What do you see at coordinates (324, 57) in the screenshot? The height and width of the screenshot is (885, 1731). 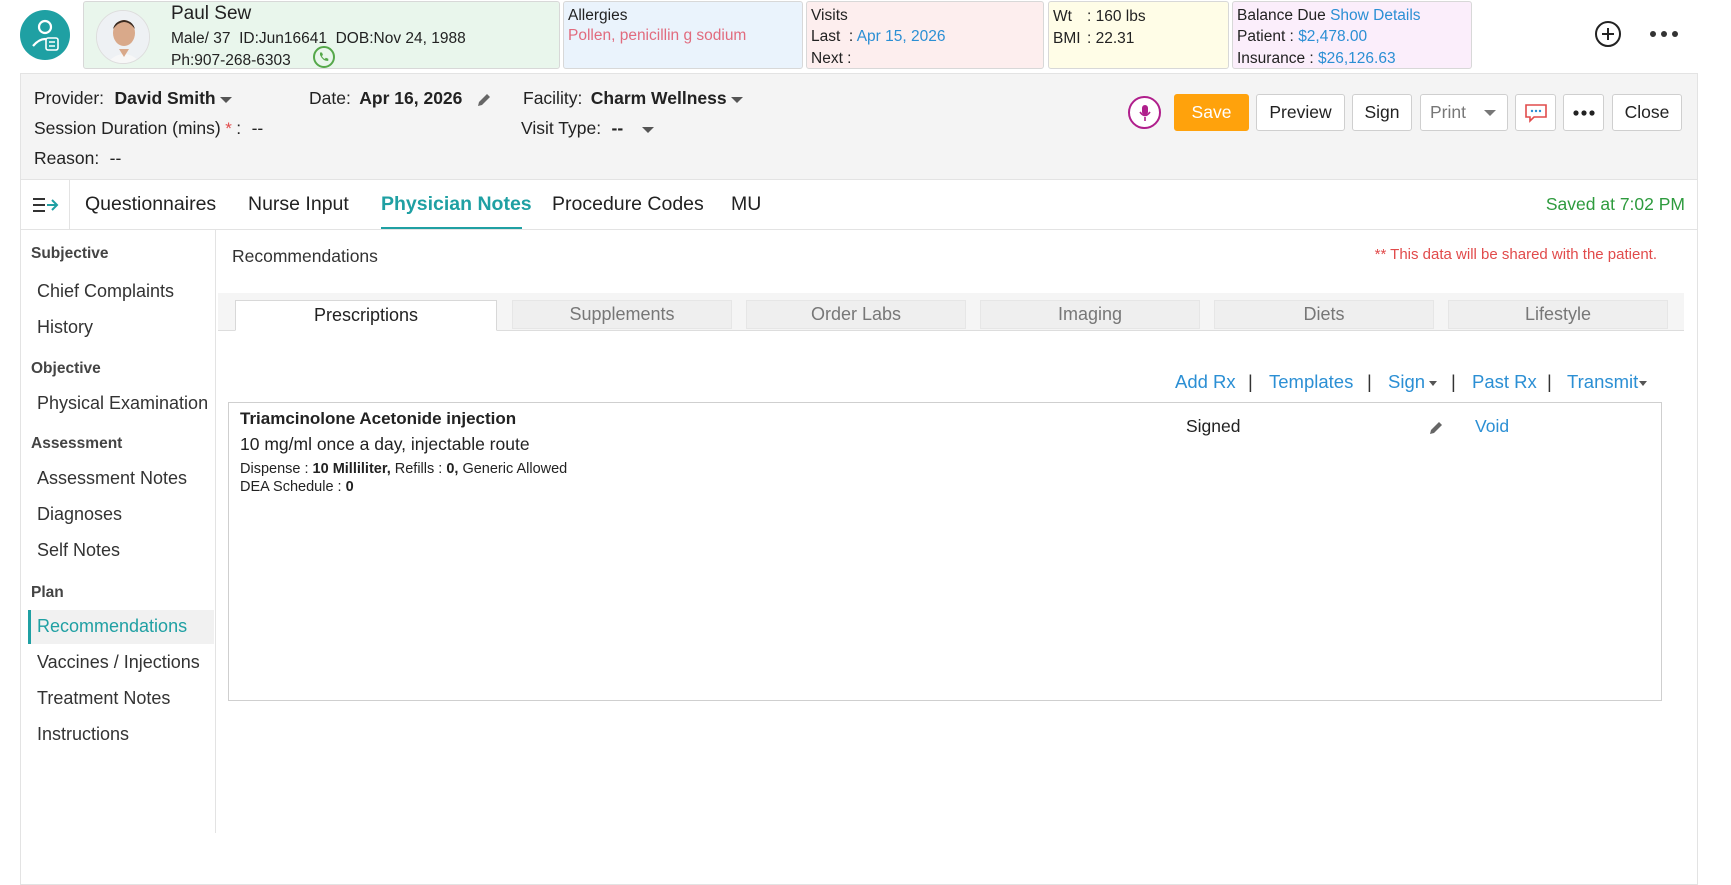 I see `phone-call-icon` at bounding box center [324, 57].